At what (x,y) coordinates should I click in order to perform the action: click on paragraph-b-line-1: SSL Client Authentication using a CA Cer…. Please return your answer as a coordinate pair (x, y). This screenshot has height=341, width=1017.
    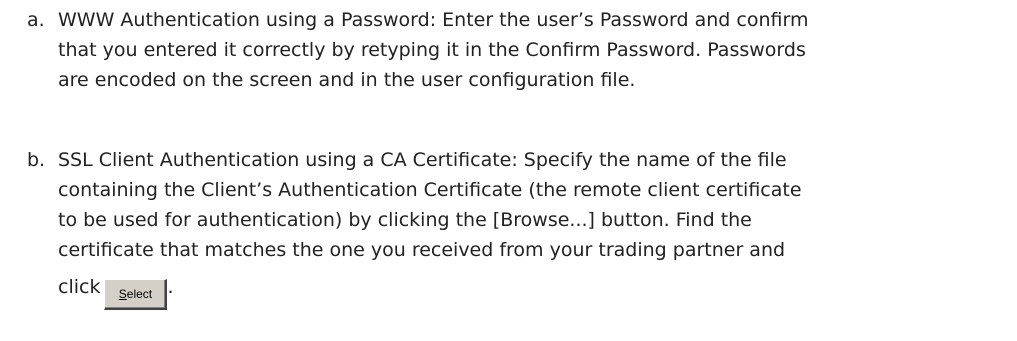
    Looking at the image, I should click on (422, 160).